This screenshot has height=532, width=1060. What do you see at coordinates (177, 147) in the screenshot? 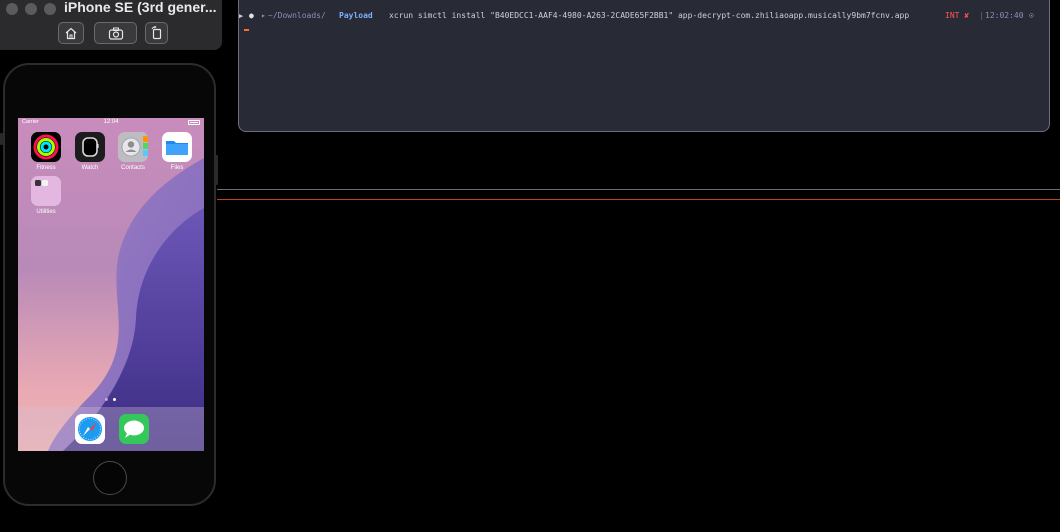
I see `files-icon` at bounding box center [177, 147].